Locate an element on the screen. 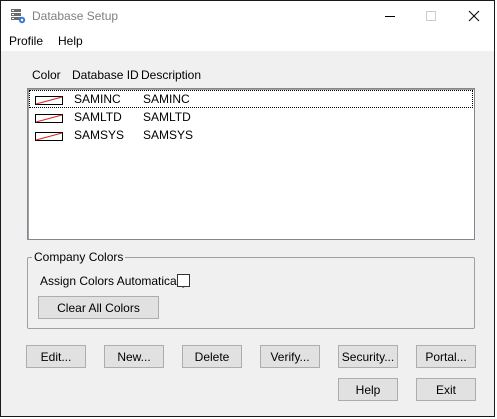  exit-button: Exit is located at coordinates (446, 389).